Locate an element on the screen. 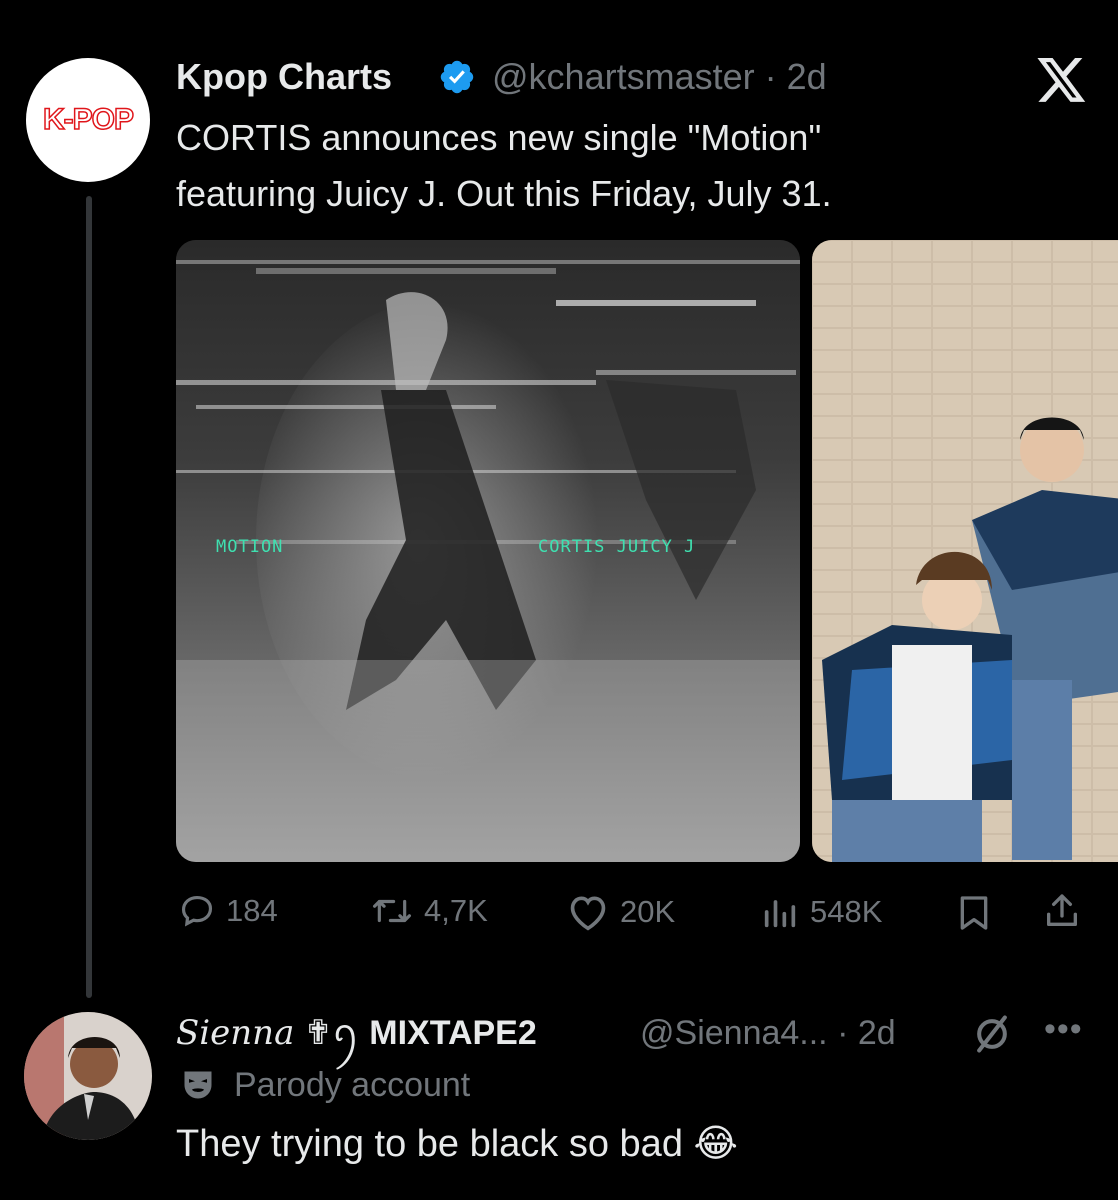  reply-button: 184 is located at coordinates (228, 911).